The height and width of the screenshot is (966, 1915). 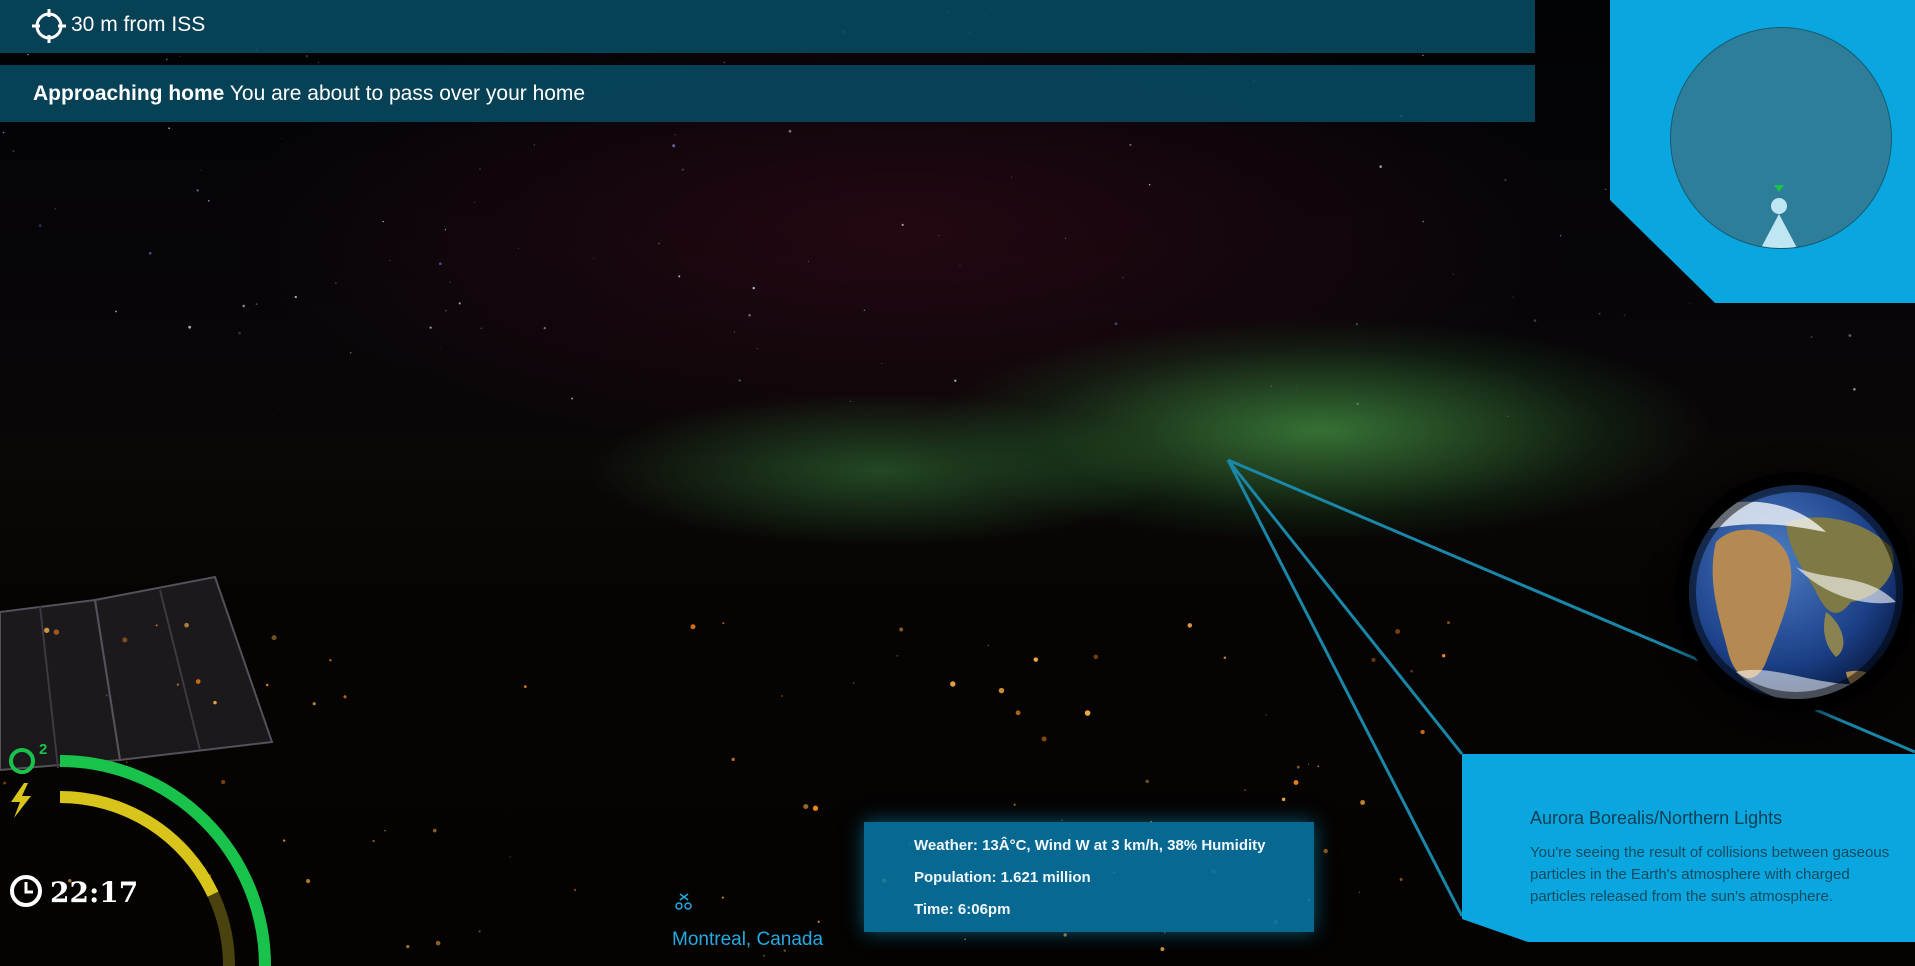 What do you see at coordinates (49, 26) in the screenshot?
I see `crosshair-icon` at bounding box center [49, 26].